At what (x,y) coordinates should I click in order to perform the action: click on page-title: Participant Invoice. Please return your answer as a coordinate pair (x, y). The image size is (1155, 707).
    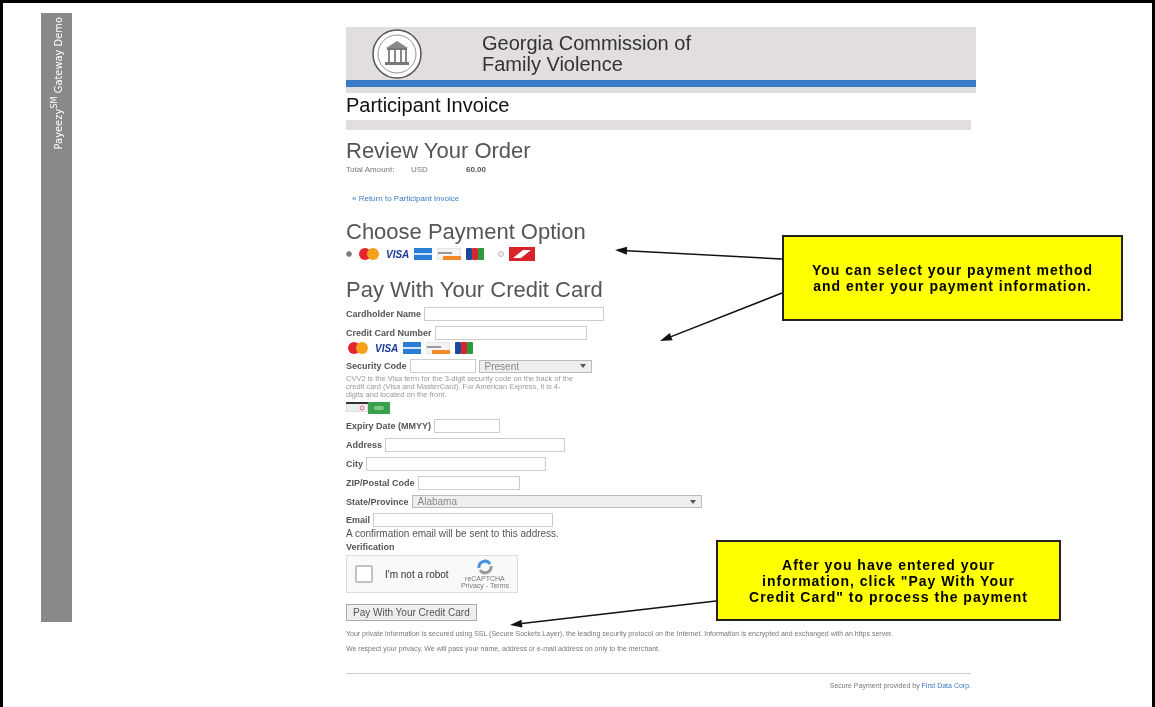
    Looking at the image, I should click on (428, 105).